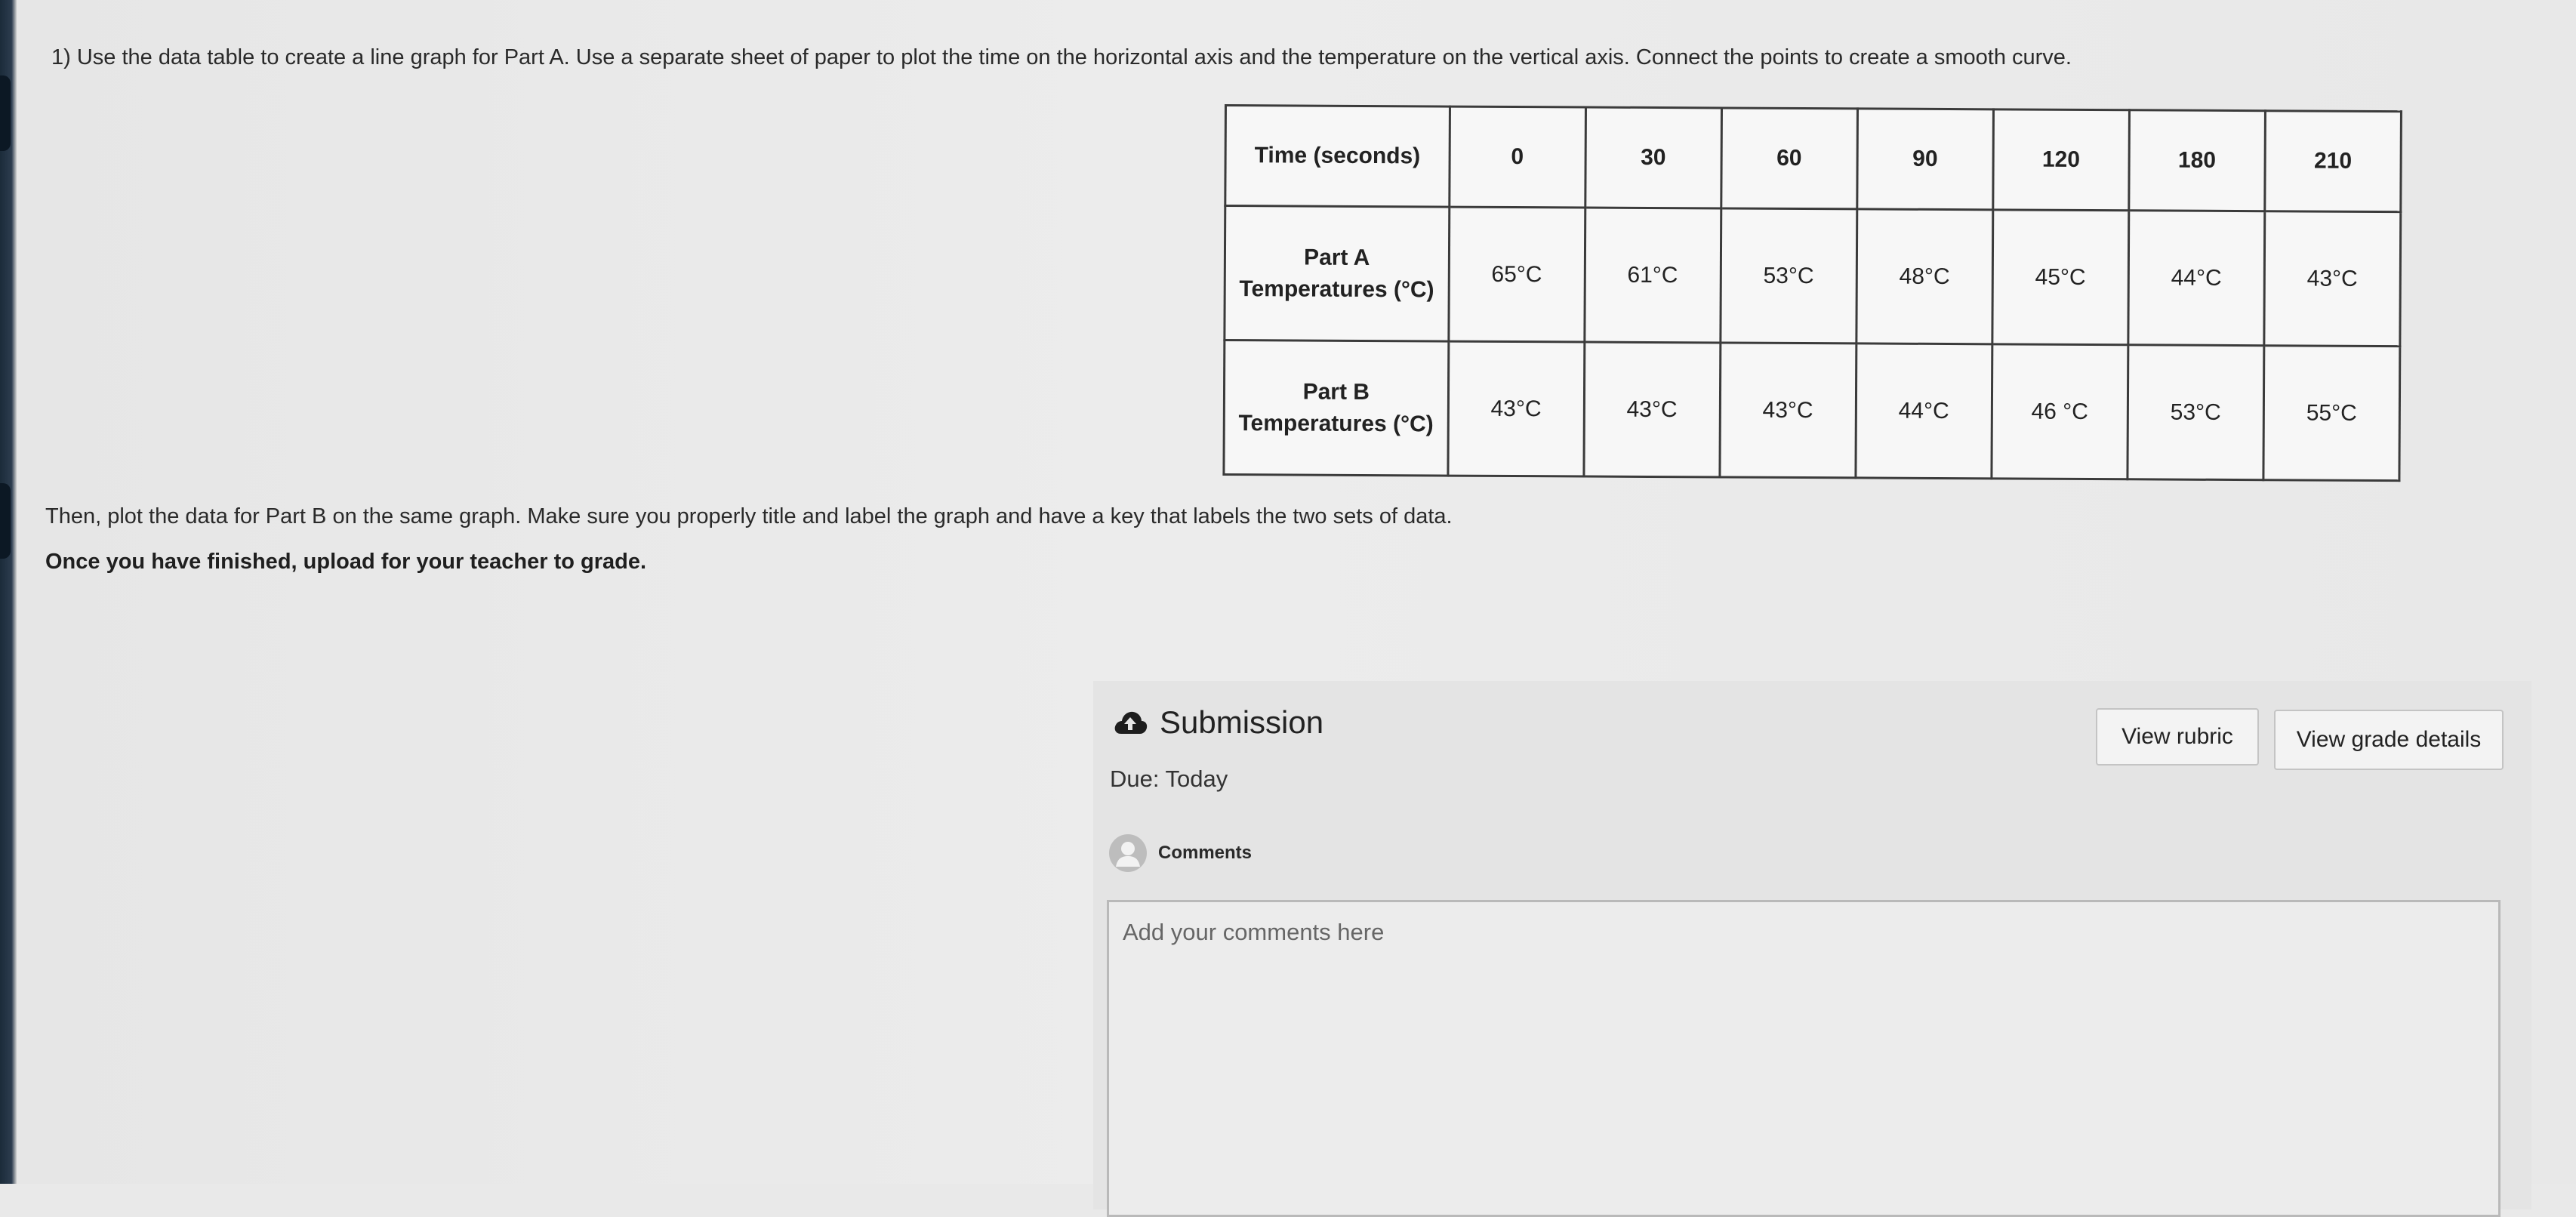  I want to click on time-cell: 120, so click(2061, 160).